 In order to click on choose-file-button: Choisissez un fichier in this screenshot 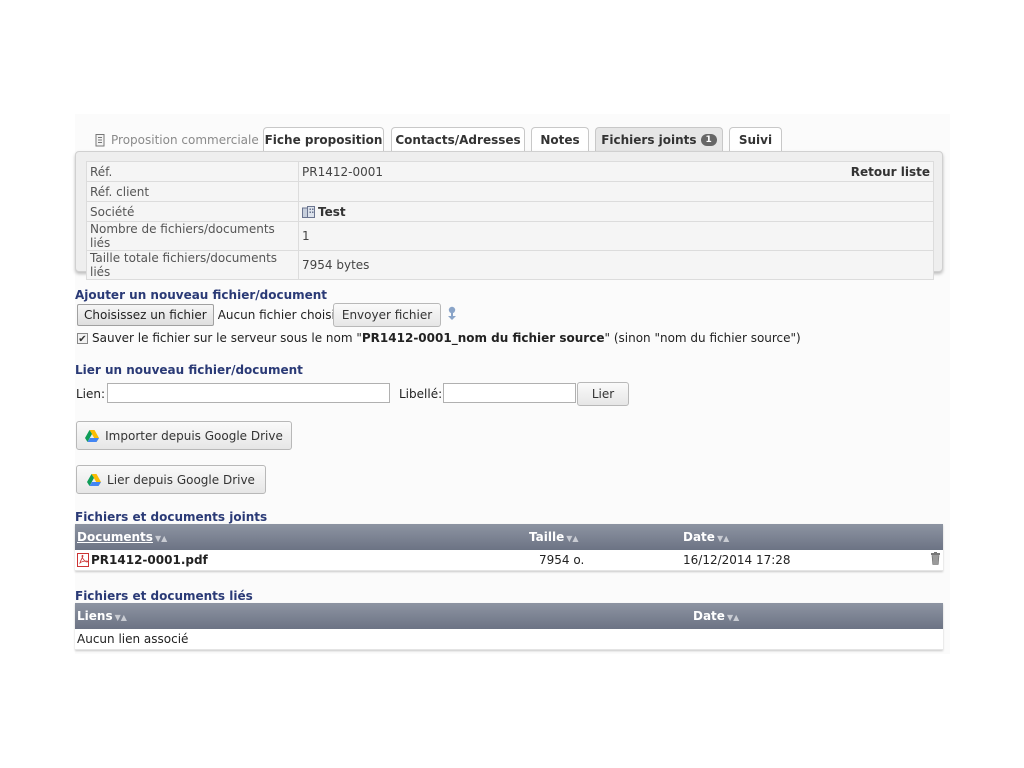, I will do `click(145, 314)`.